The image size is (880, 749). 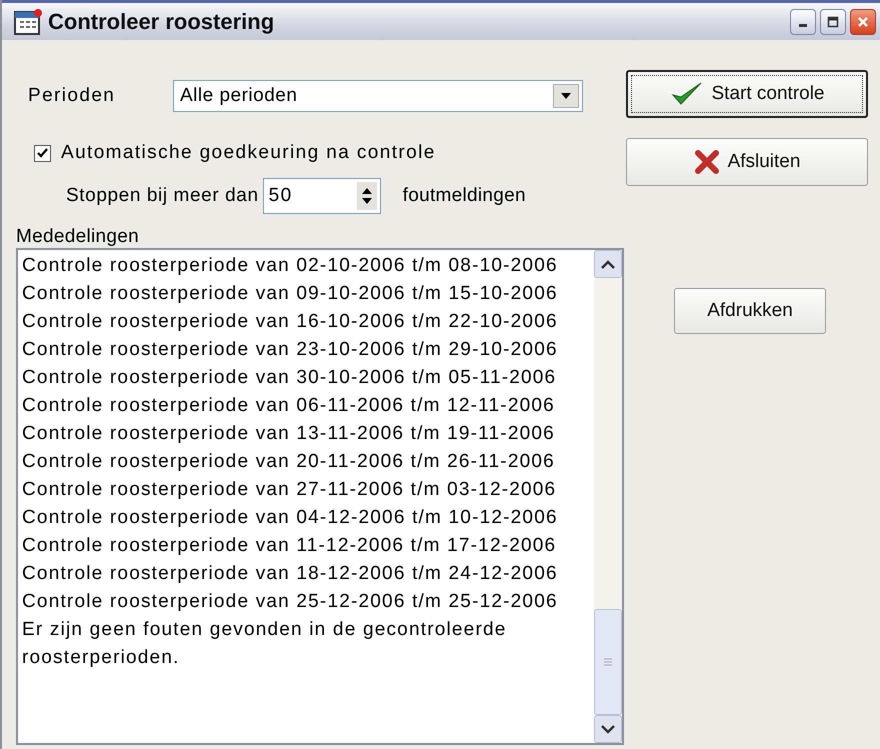 What do you see at coordinates (608, 729) in the screenshot?
I see `scroll-down-button` at bounding box center [608, 729].